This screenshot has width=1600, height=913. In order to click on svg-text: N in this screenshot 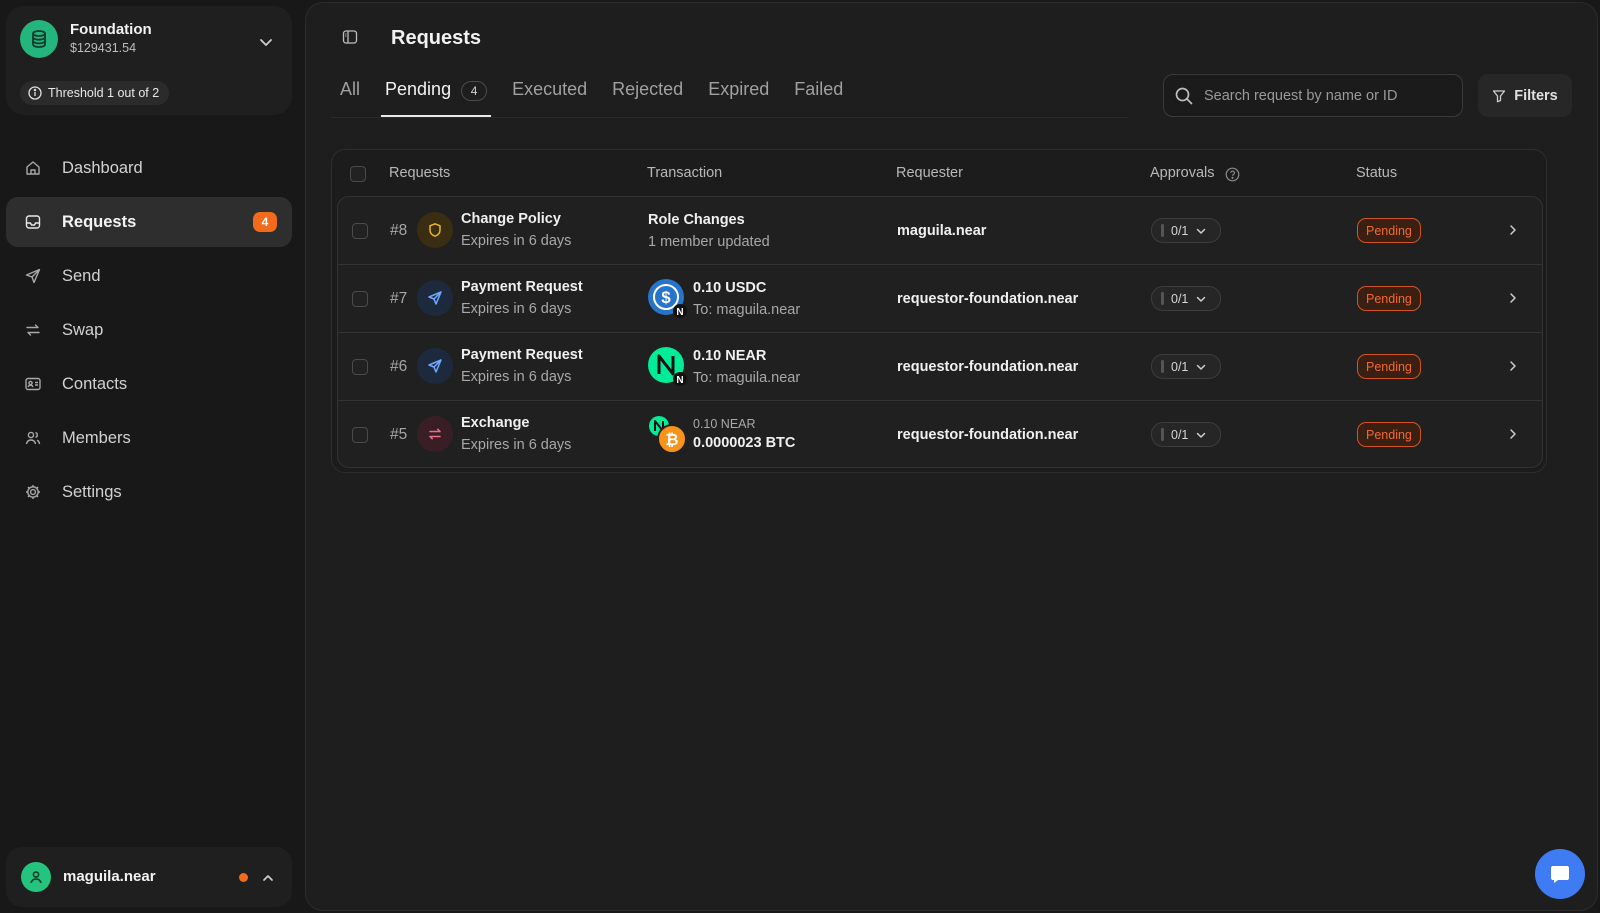, I will do `click(679, 380)`.